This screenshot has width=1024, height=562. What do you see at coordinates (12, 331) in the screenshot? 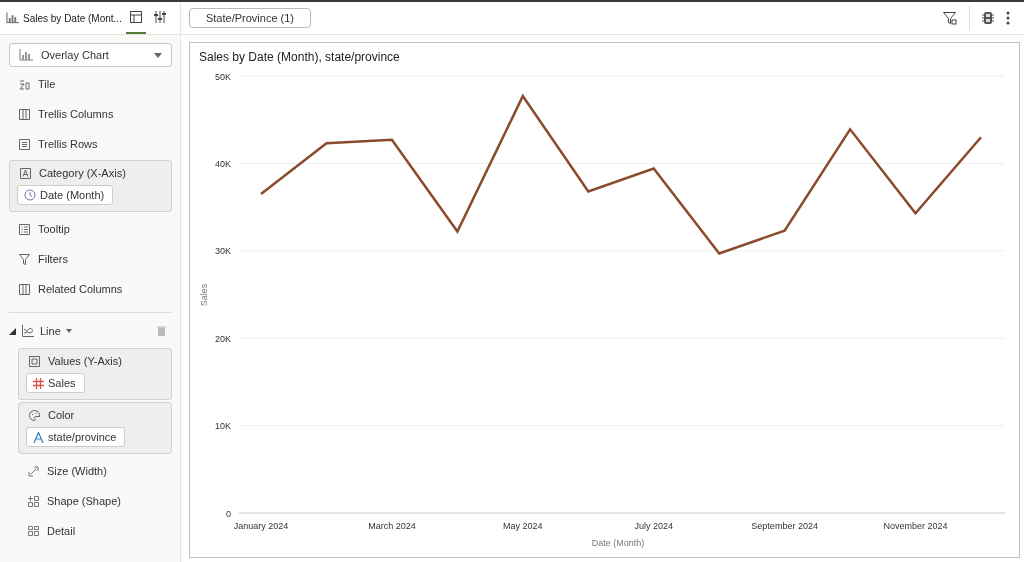
I see `collapse-toggle` at bounding box center [12, 331].